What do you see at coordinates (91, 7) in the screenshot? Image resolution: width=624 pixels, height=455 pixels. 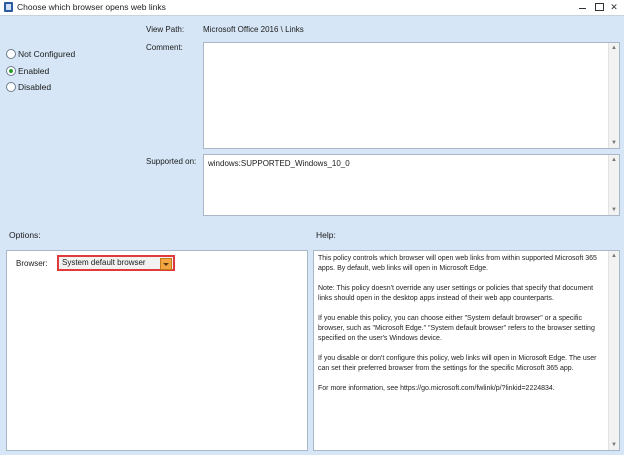 I see `window-title: Choose which browser opens web links` at bounding box center [91, 7].